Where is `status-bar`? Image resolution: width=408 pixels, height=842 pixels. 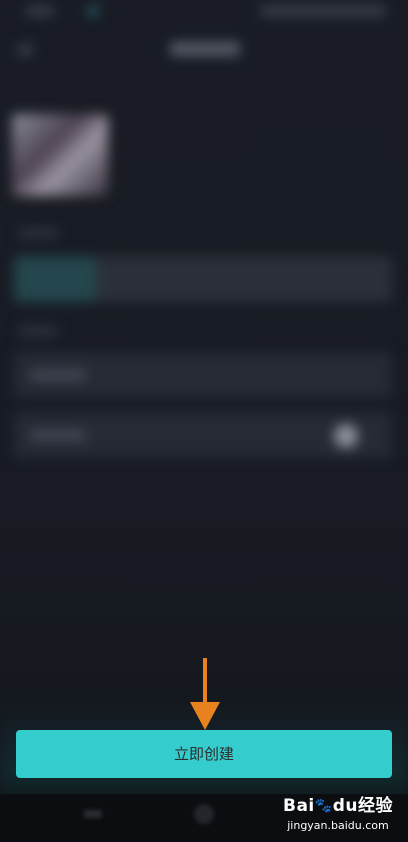
status-bar is located at coordinates (204, 12).